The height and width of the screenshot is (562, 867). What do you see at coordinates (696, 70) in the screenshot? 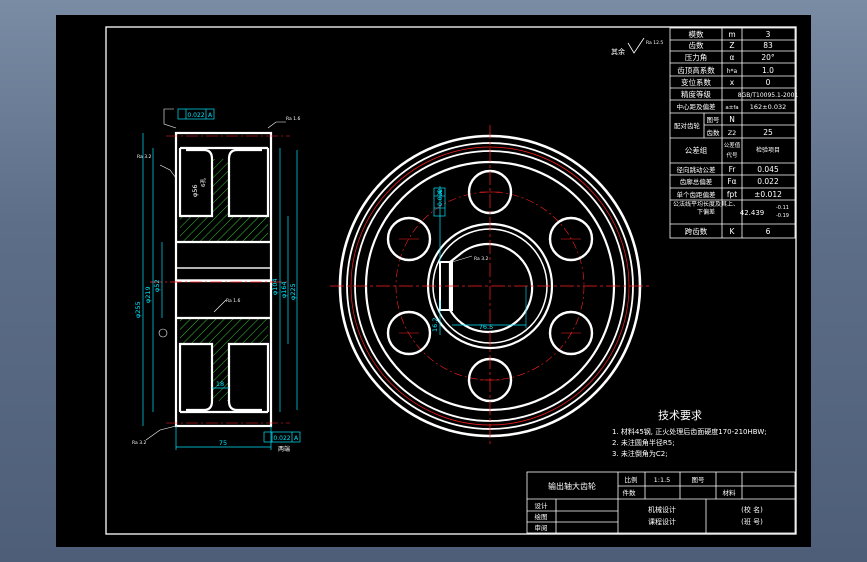
I see `param-name-3: 齿顶高系数` at bounding box center [696, 70].